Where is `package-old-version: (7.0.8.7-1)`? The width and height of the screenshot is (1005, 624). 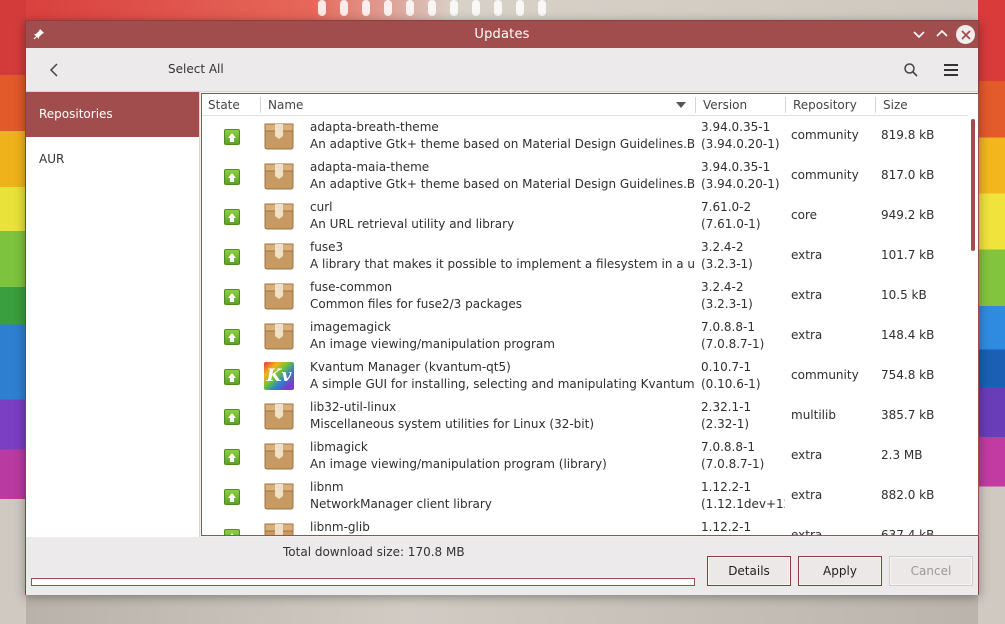 package-old-version: (7.0.8.7-1) is located at coordinates (733, 344).